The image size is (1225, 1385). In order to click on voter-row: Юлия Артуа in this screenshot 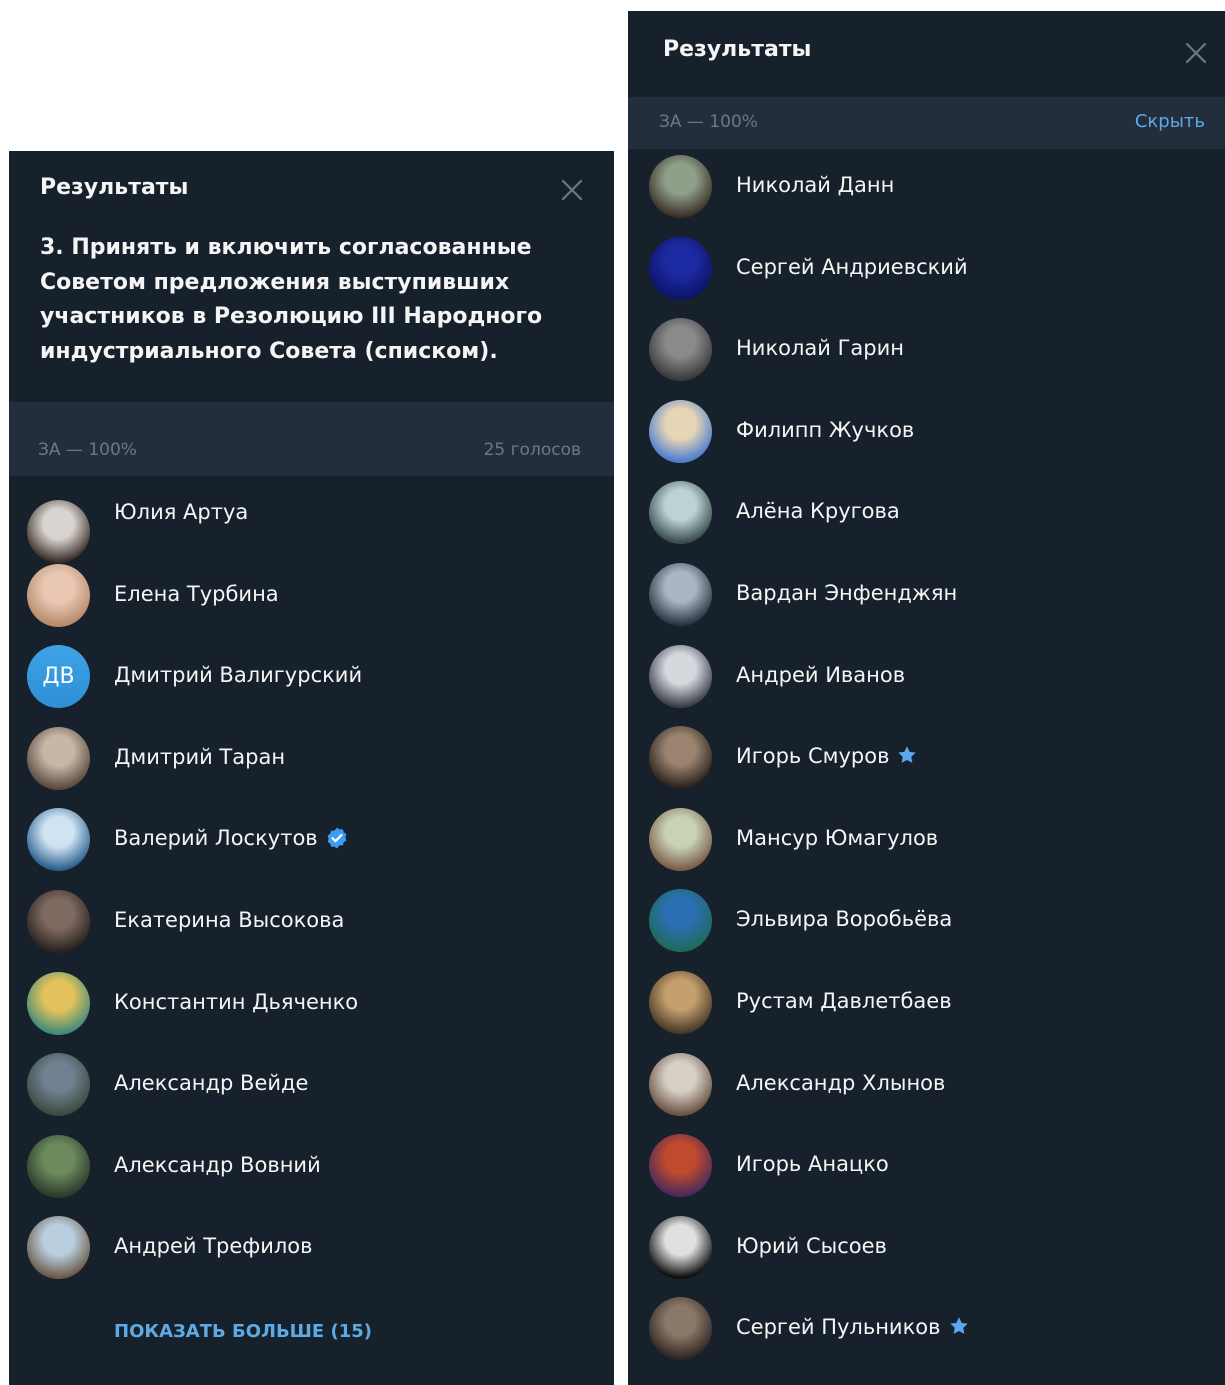, I will do `click(311, 519)`.